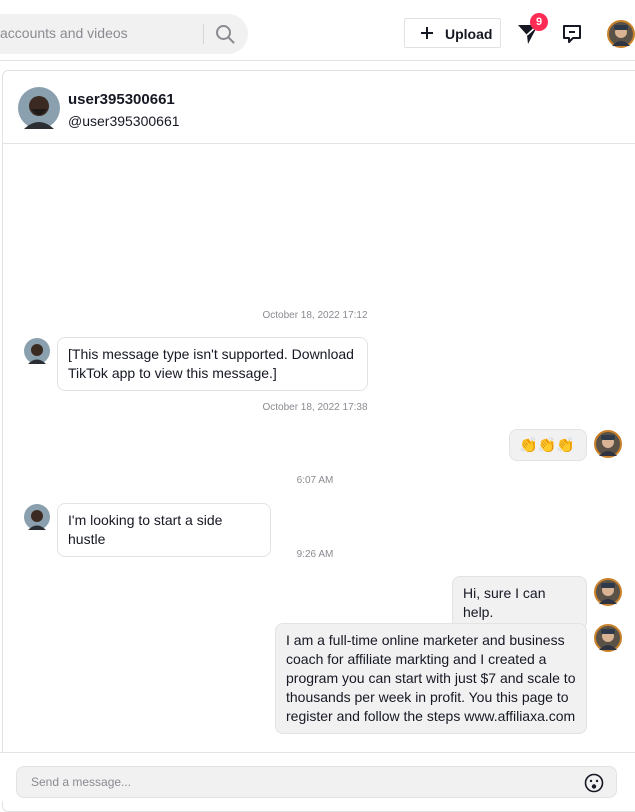 The image size is (635, 812). I want to click on top-navigation-bar: accounts and videos Upload 9, so click(317, 30).